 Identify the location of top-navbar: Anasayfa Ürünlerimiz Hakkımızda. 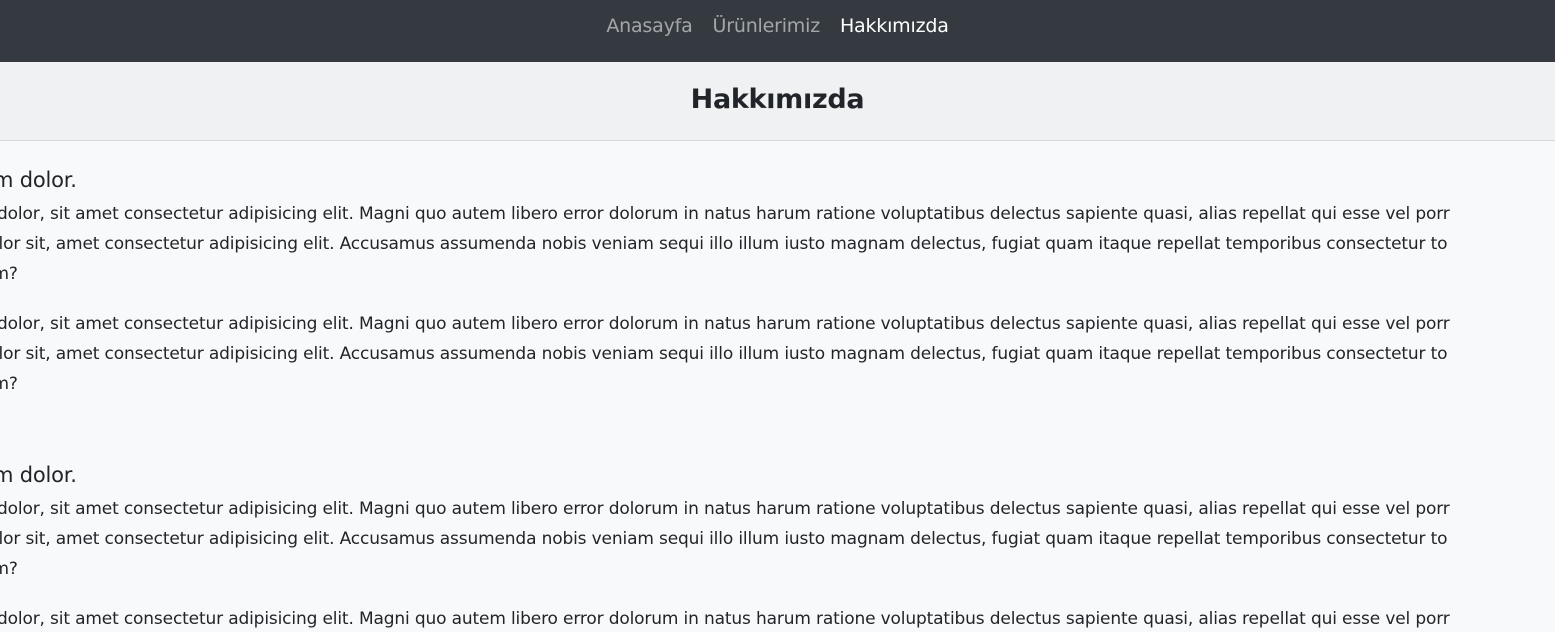
(777, 31).